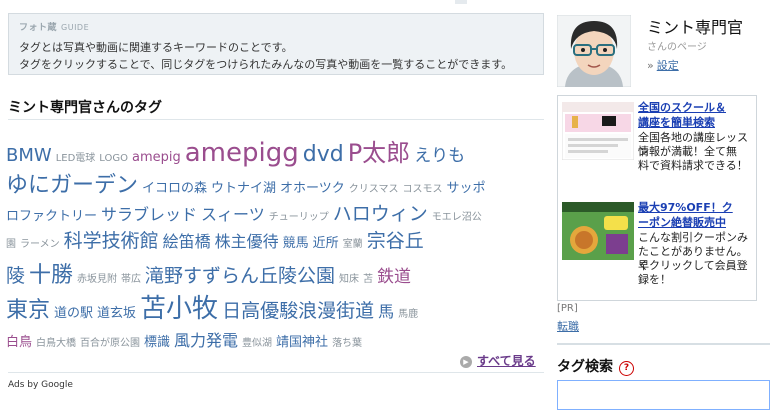 Image resolution: width=770 pixels, height=410 pixels. I want to click on see-all-link: ▶ すべて見る, so click(498, 360).